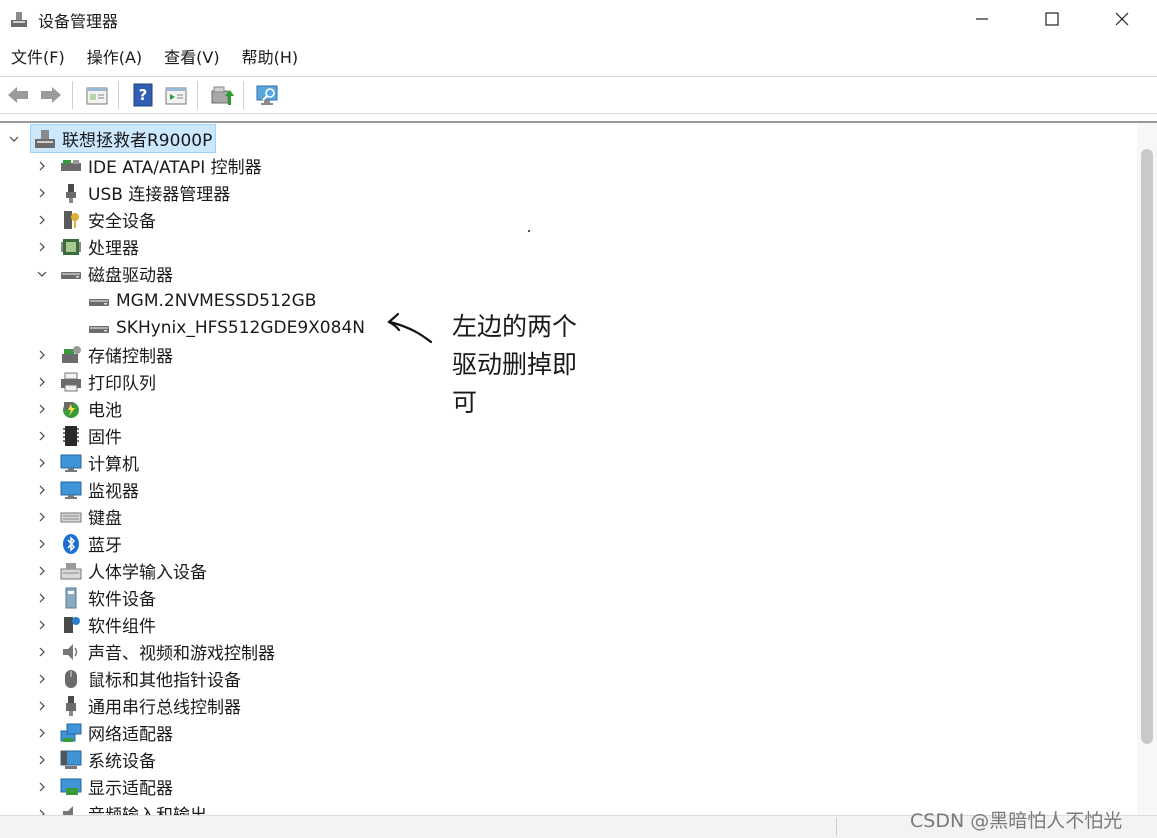  What do you see at coordinates (71, 193) in the screenshot?
I see `usb-connector-icon` at bounding box center [71, 193].